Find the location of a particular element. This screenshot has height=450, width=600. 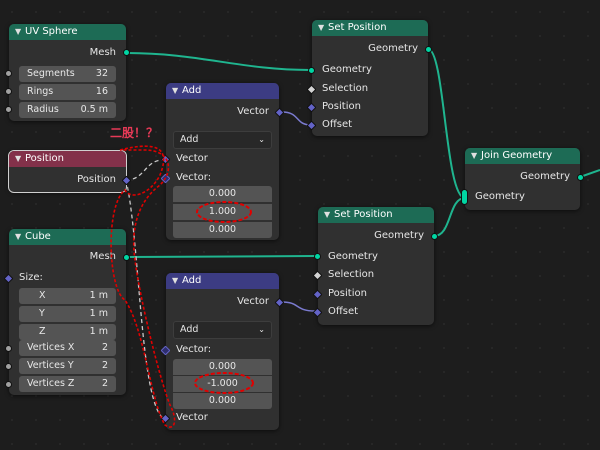

set-position-bottom-header: ▼ Set Position is located at coordinates (376, 215).